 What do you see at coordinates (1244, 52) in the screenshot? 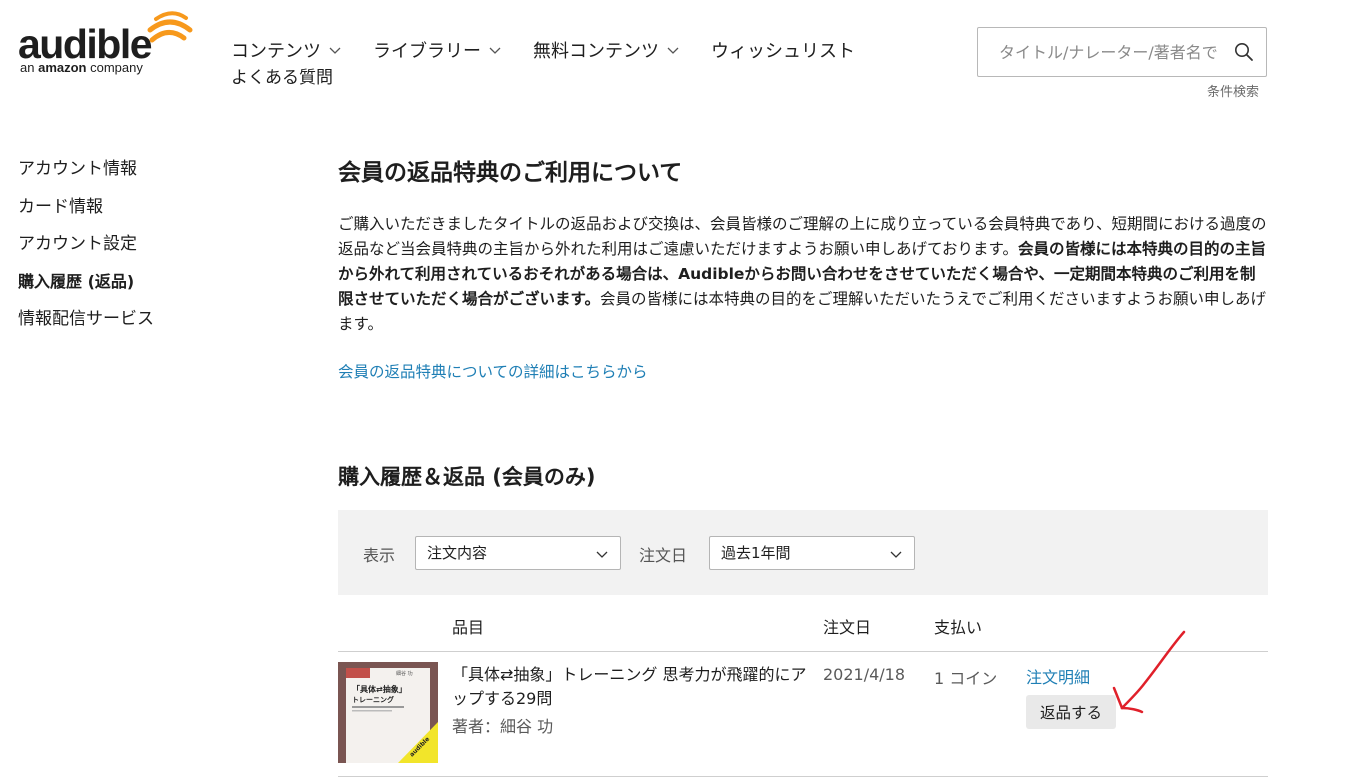
I see `search-icon` at bounding box center [1244, 52].